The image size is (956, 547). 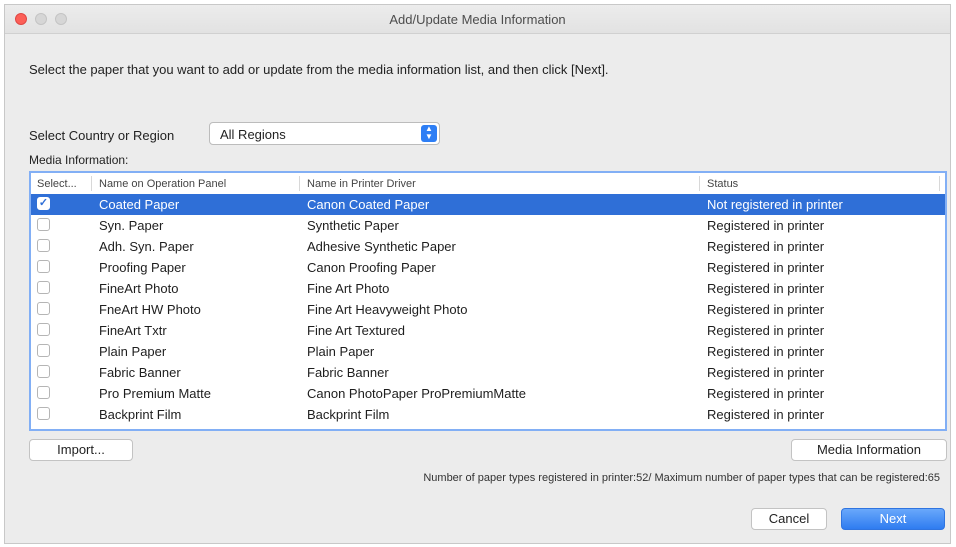 I want to click on panel-name-cell: Coated Paper, so click(x=139, y=204).